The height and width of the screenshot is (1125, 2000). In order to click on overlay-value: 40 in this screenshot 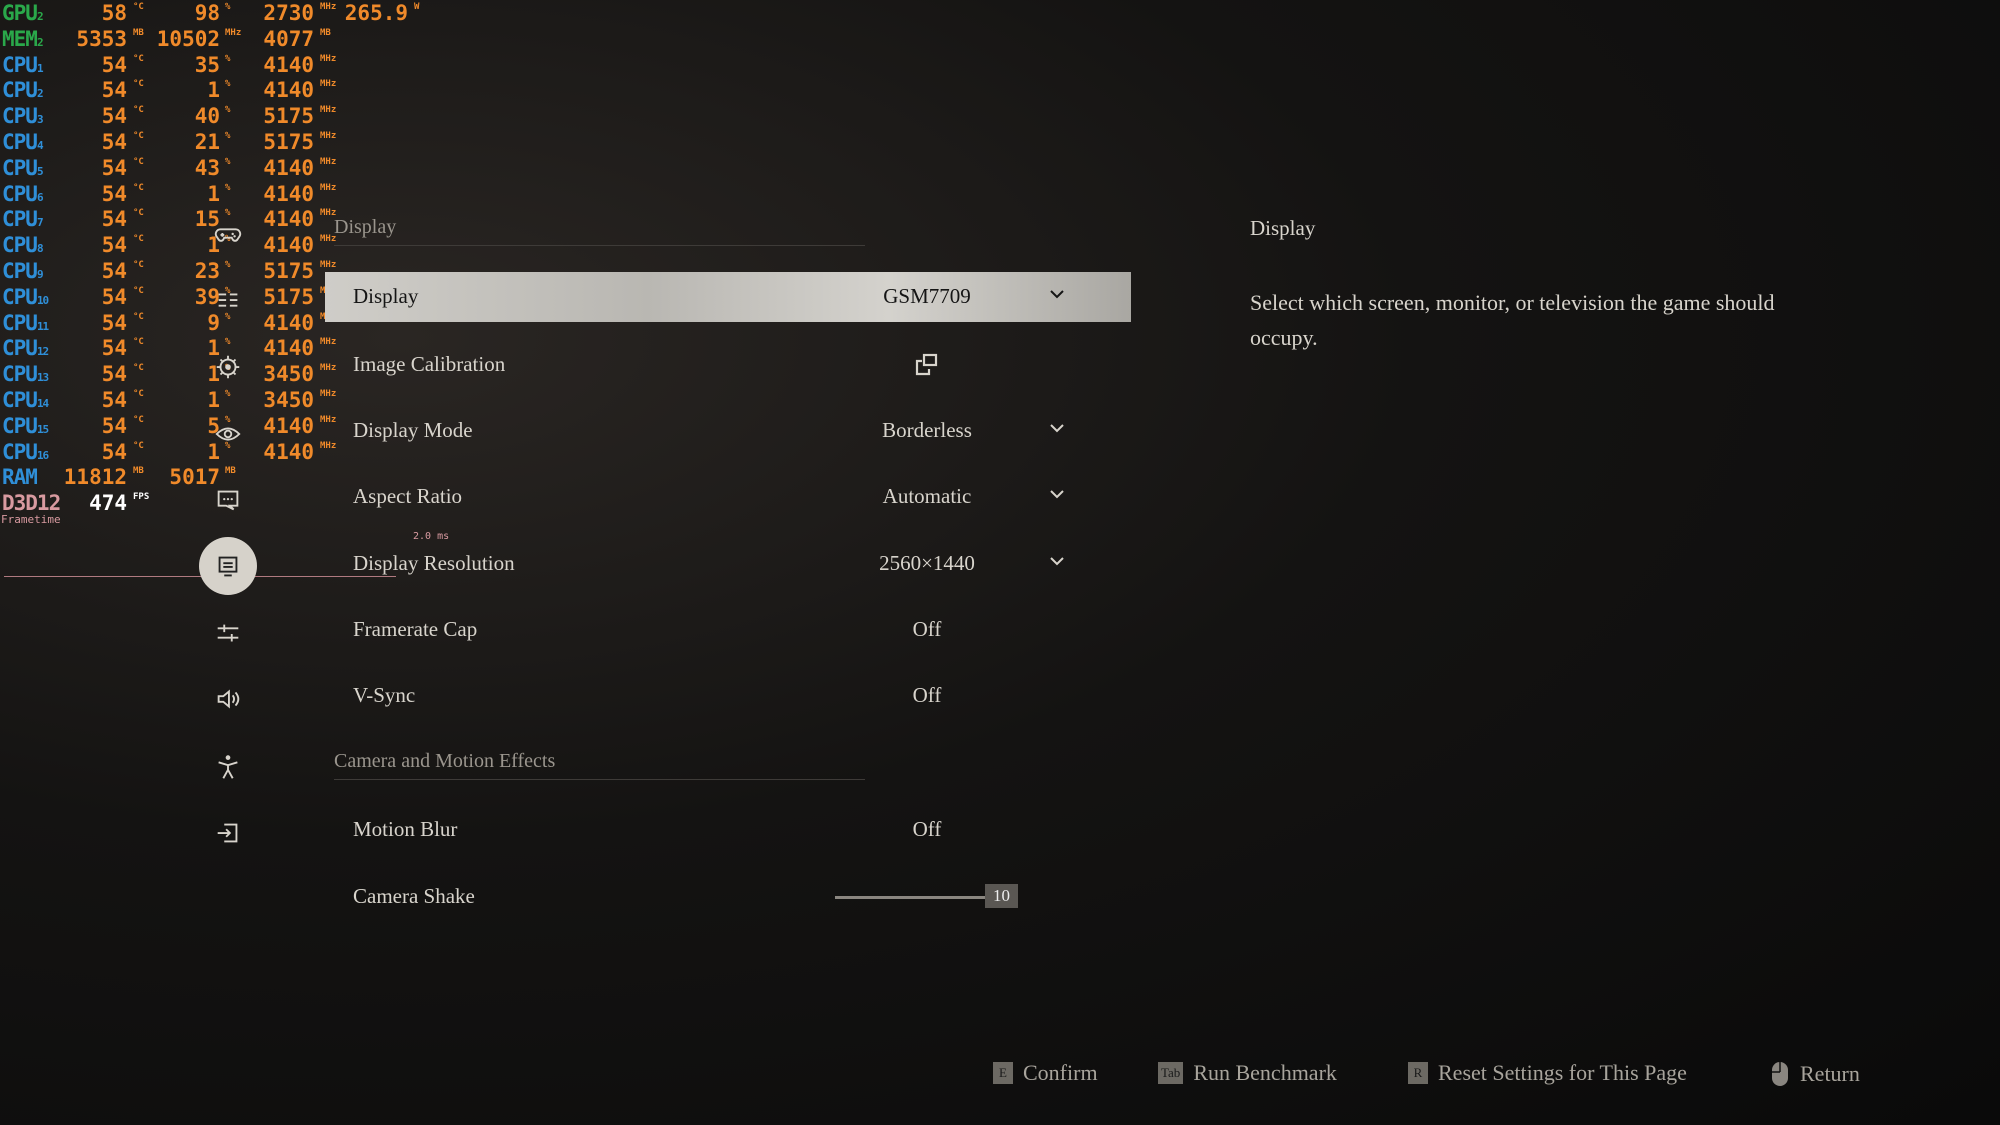, I will do `click(207, 116)`.